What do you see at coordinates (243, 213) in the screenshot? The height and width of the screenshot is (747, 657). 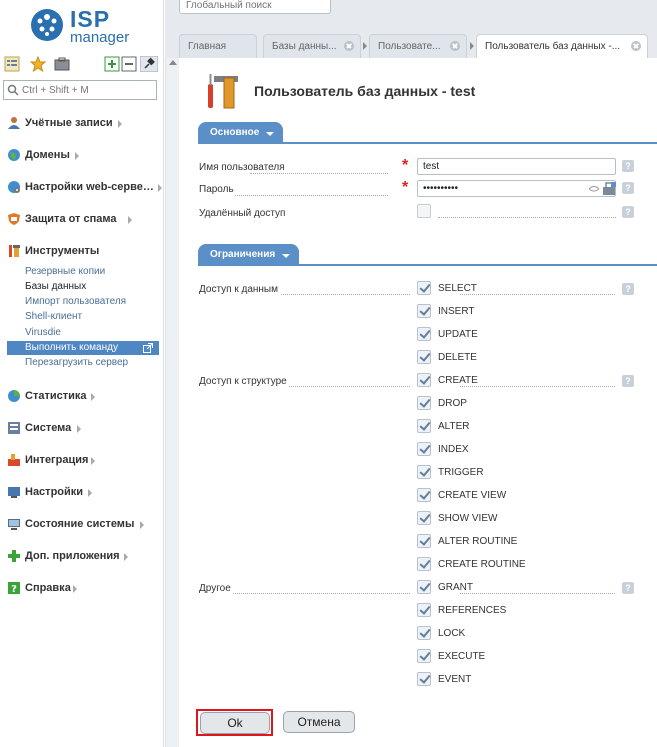 I see `remote-access-label: Удалённый доступ` at bounding box center [243, 213].